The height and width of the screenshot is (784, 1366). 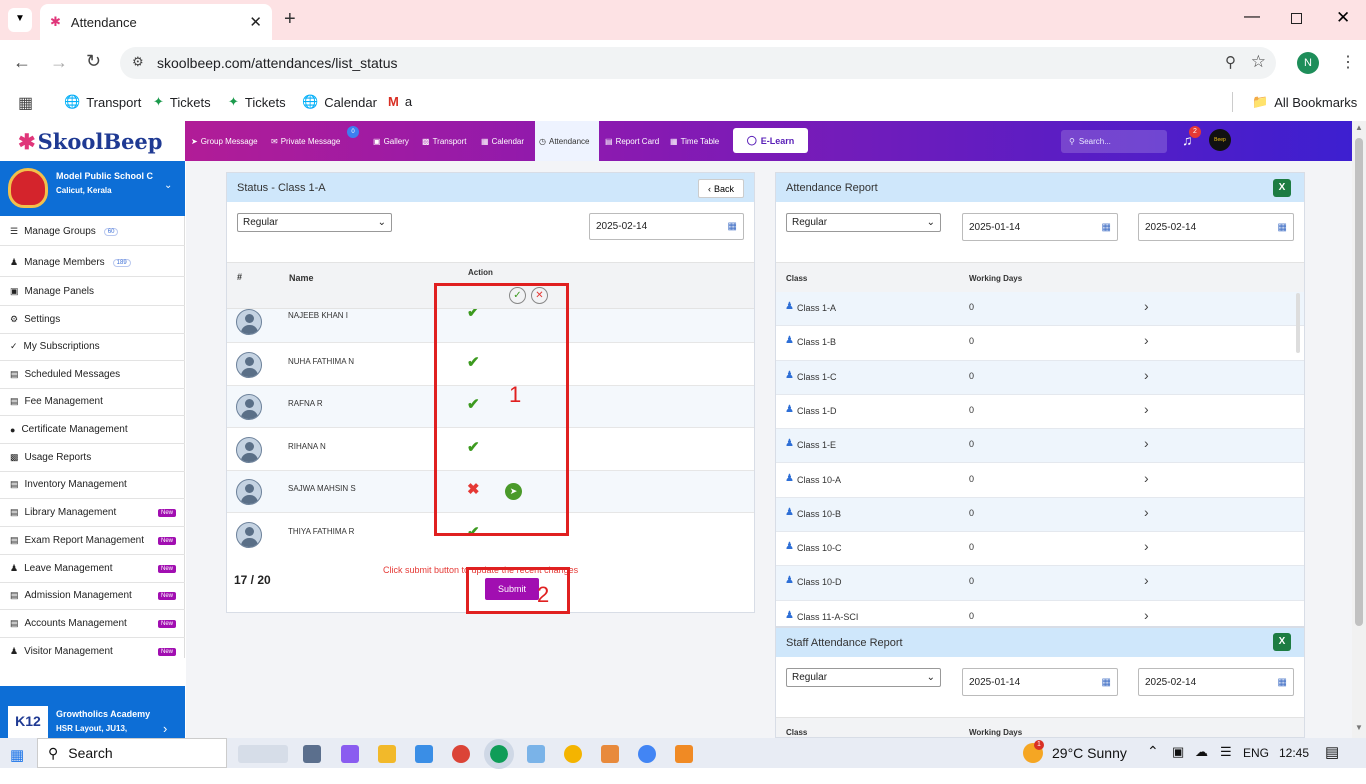 I want to click on forward-icon: →, so click(x=59, y=62).